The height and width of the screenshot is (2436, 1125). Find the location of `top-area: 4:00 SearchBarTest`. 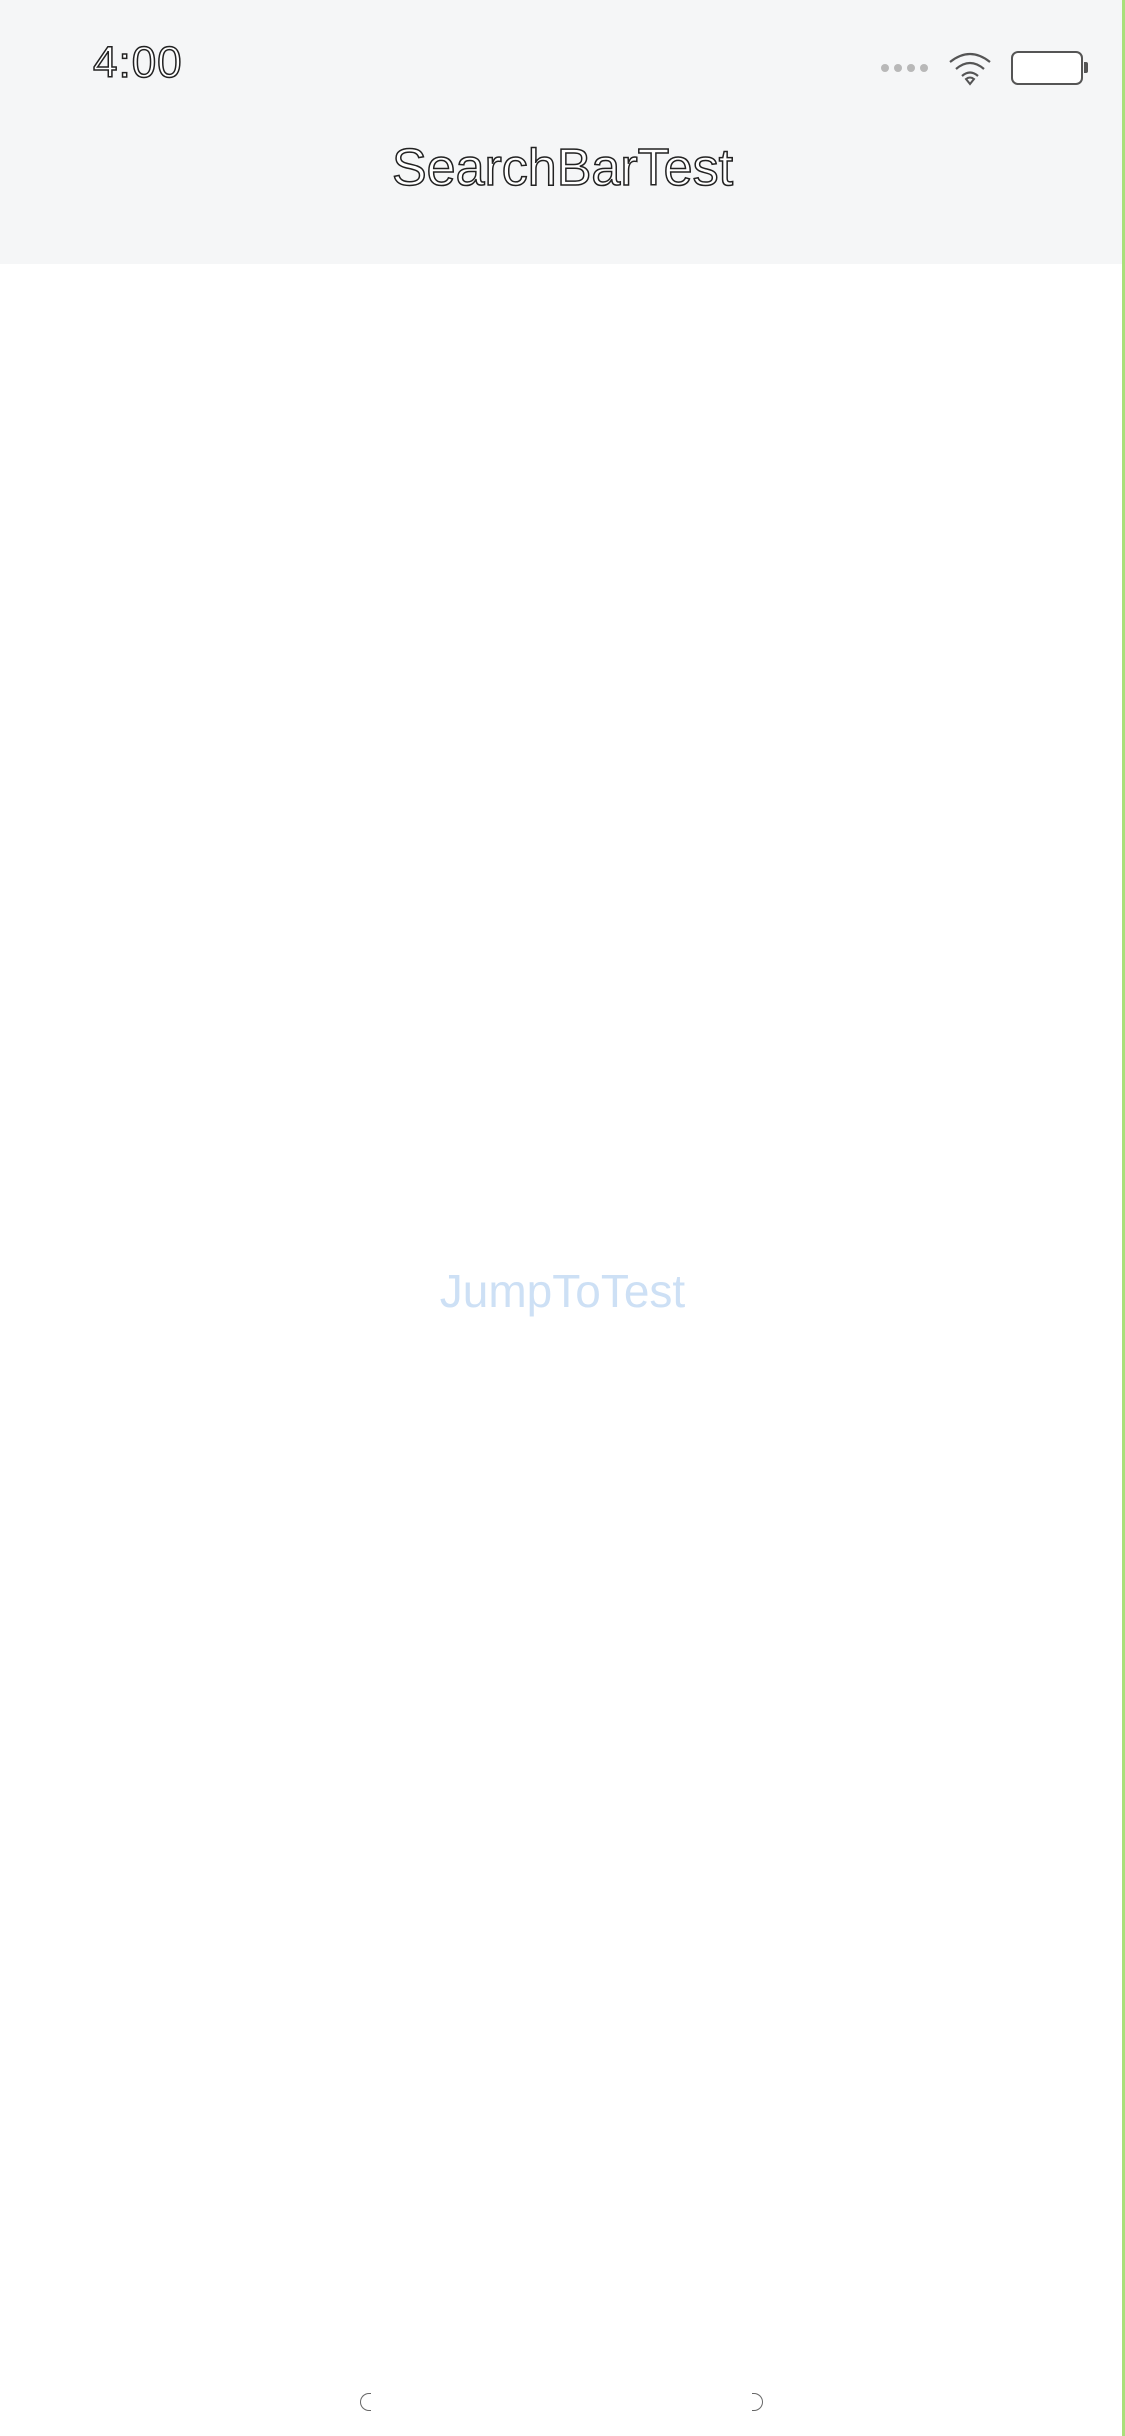

top-area: 4:00 SearchBarTest is located at coordinates (562, 132).